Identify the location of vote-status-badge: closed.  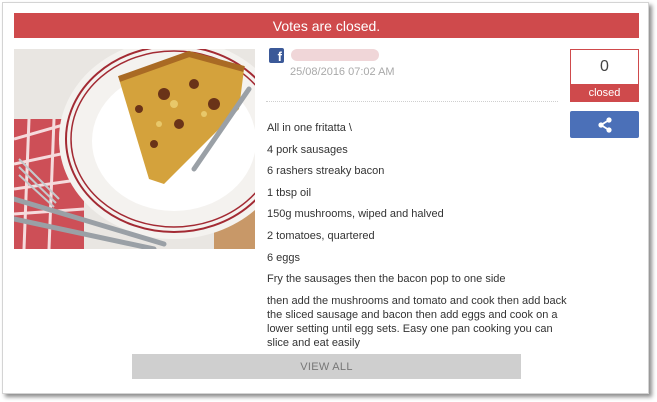
(604, 92).